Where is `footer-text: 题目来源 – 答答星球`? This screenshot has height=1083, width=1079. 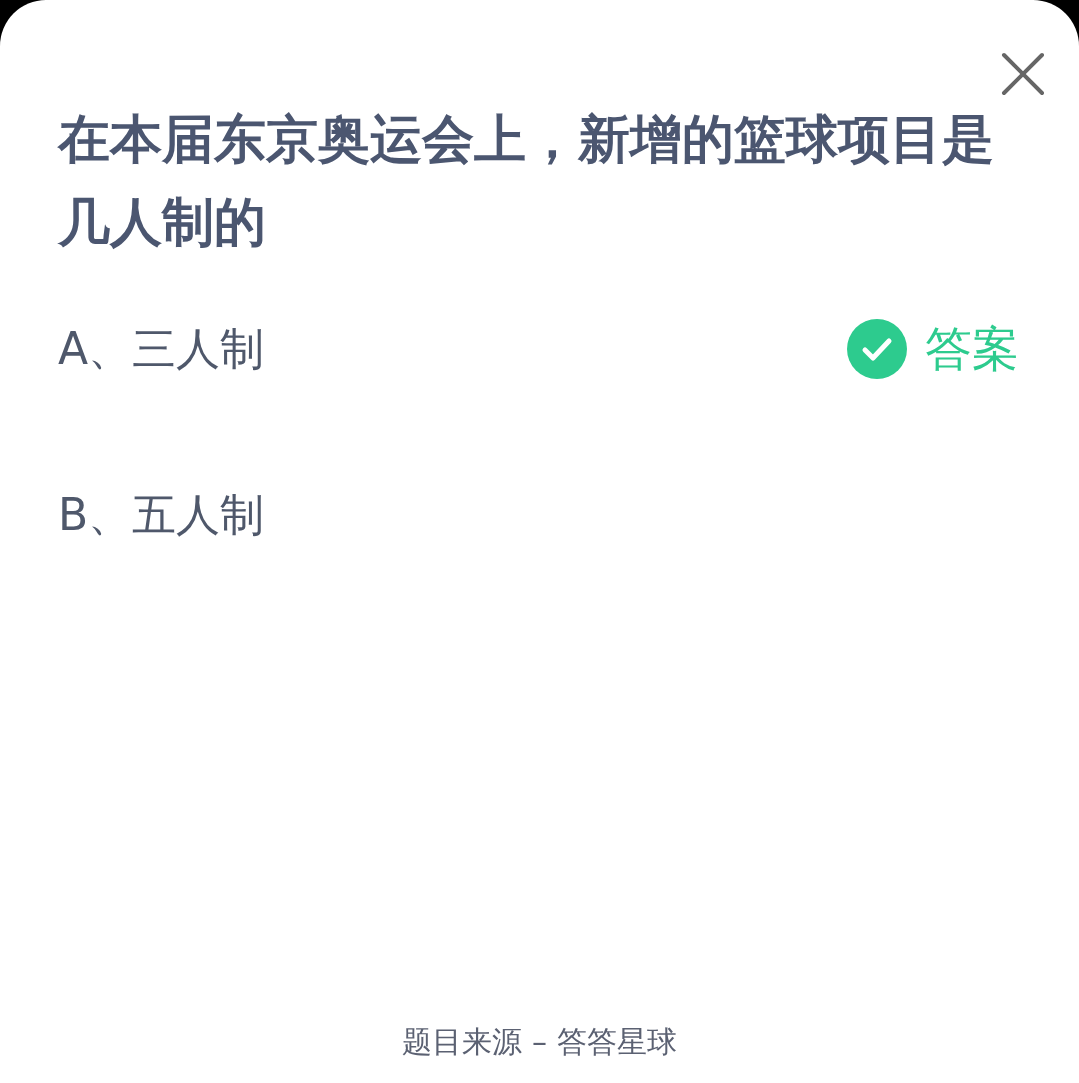 footer-text: 题目来源 – 答答星球 is located at coordinates (539, 1042).